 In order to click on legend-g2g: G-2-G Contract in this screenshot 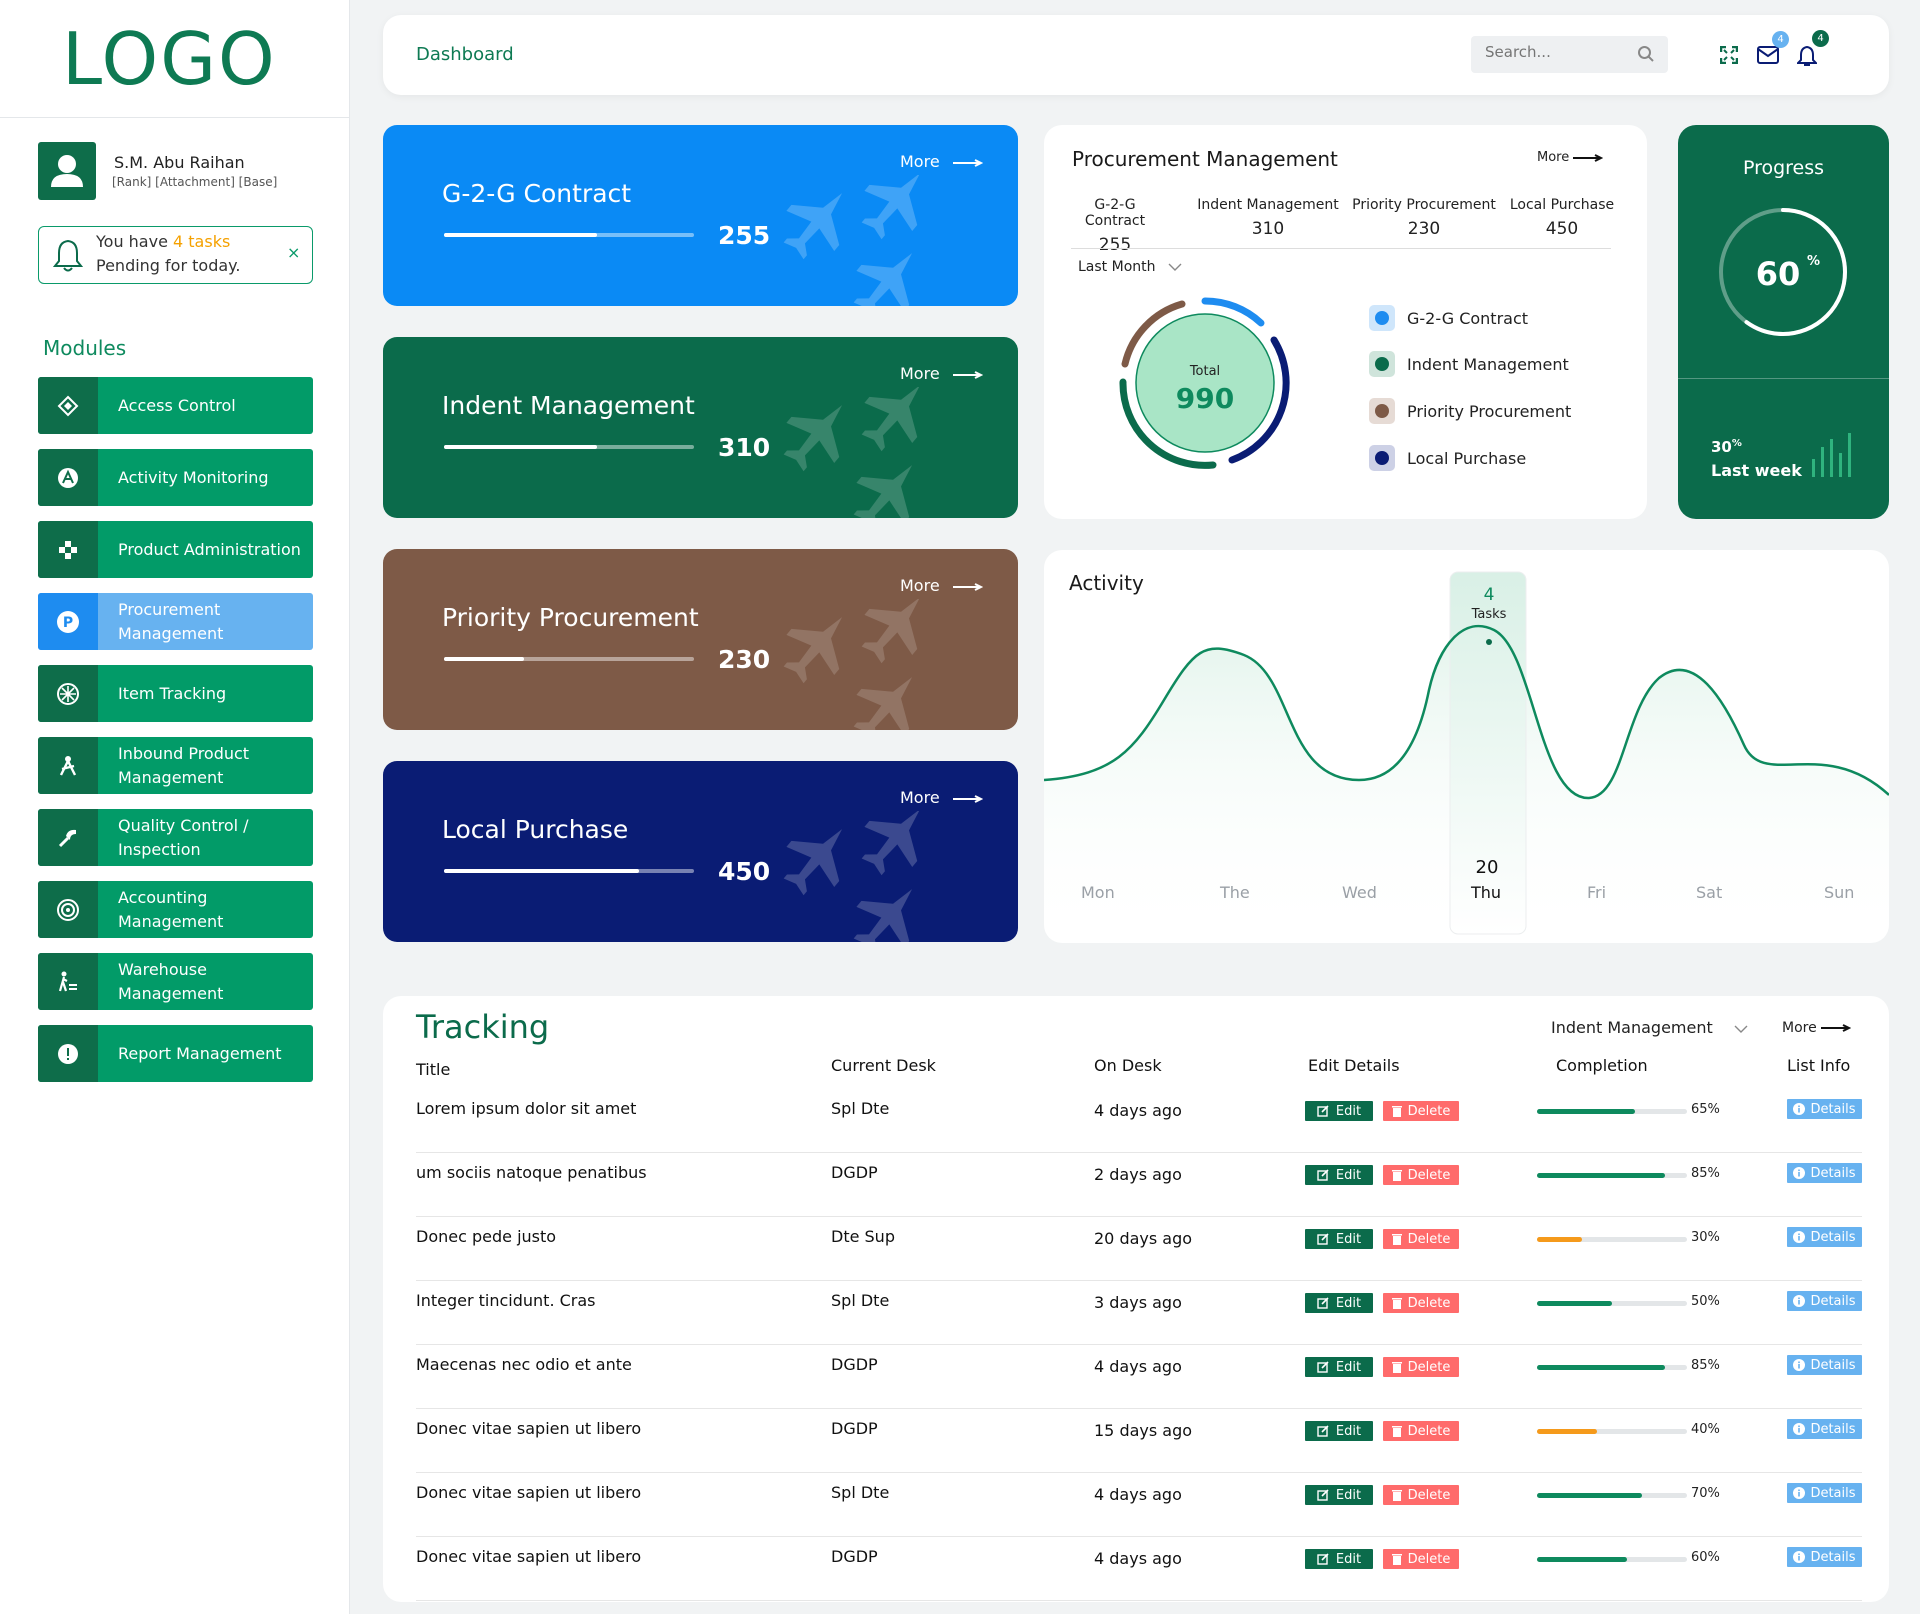, I will do `click(1448, 318)`.